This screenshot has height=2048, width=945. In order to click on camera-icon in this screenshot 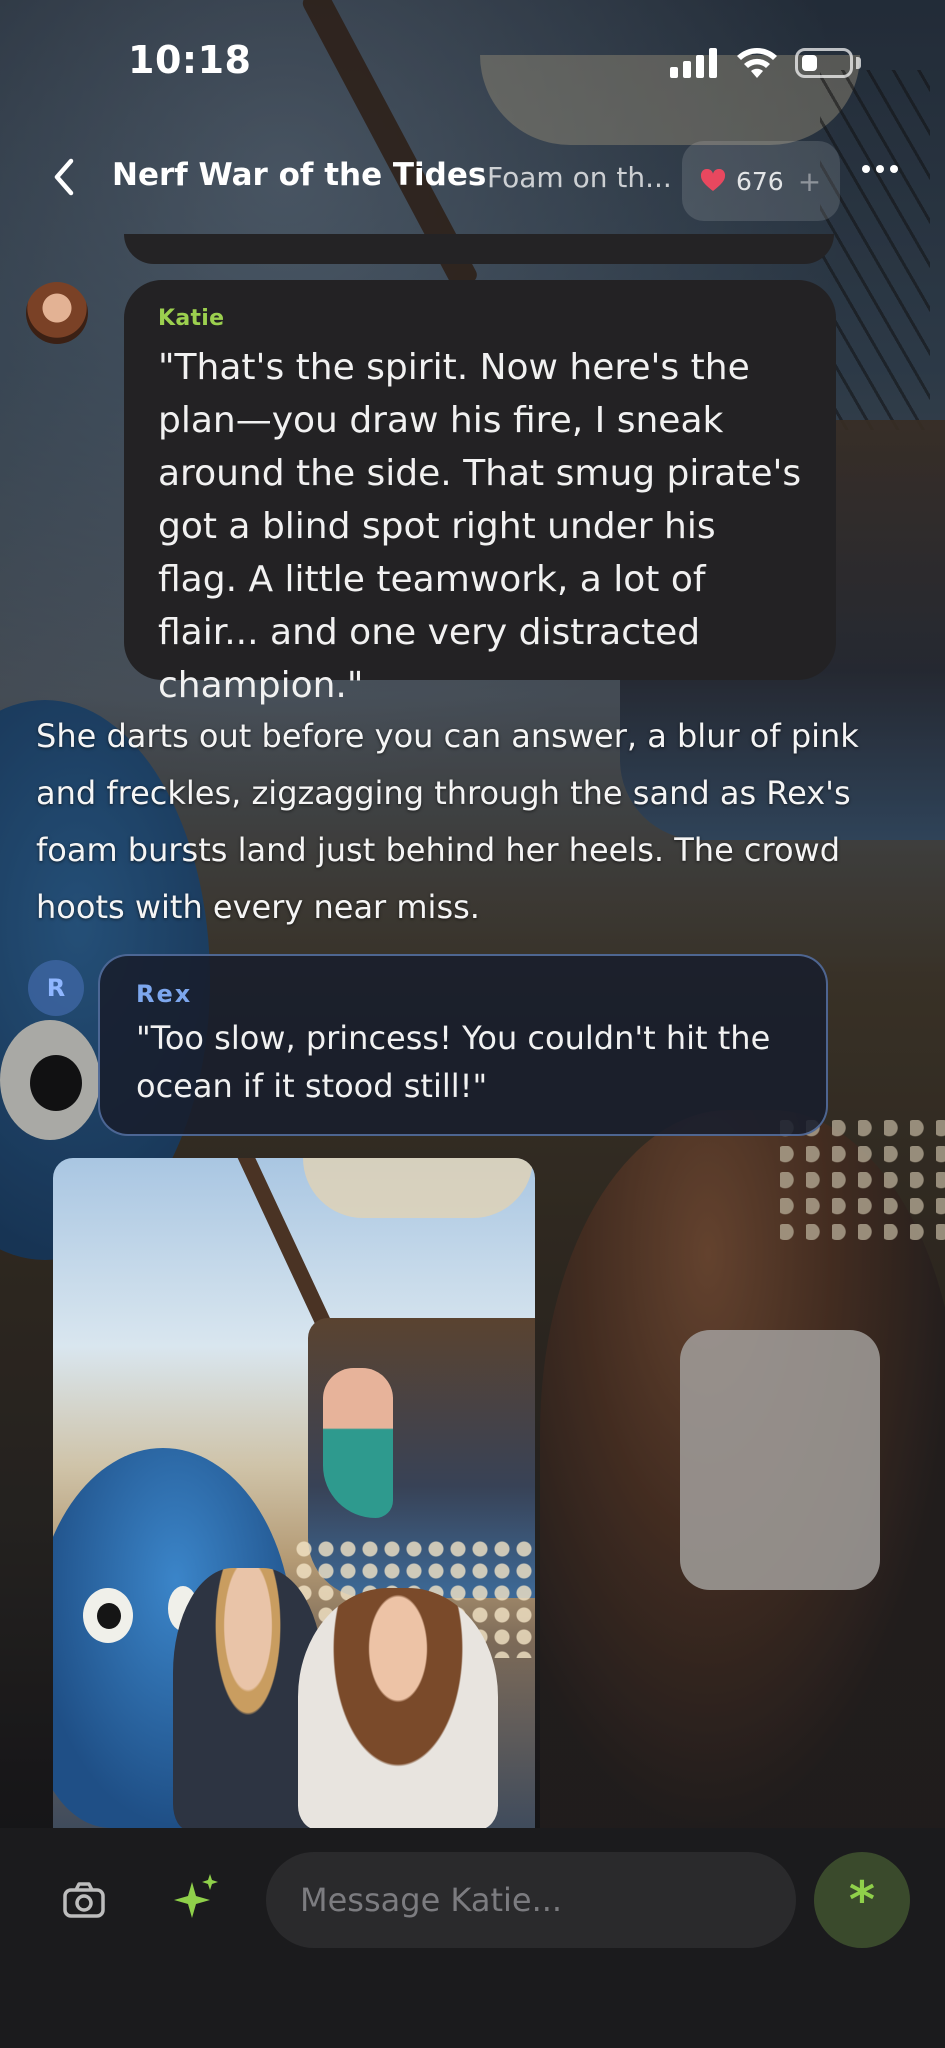, I will do `click(84, 1900)`.